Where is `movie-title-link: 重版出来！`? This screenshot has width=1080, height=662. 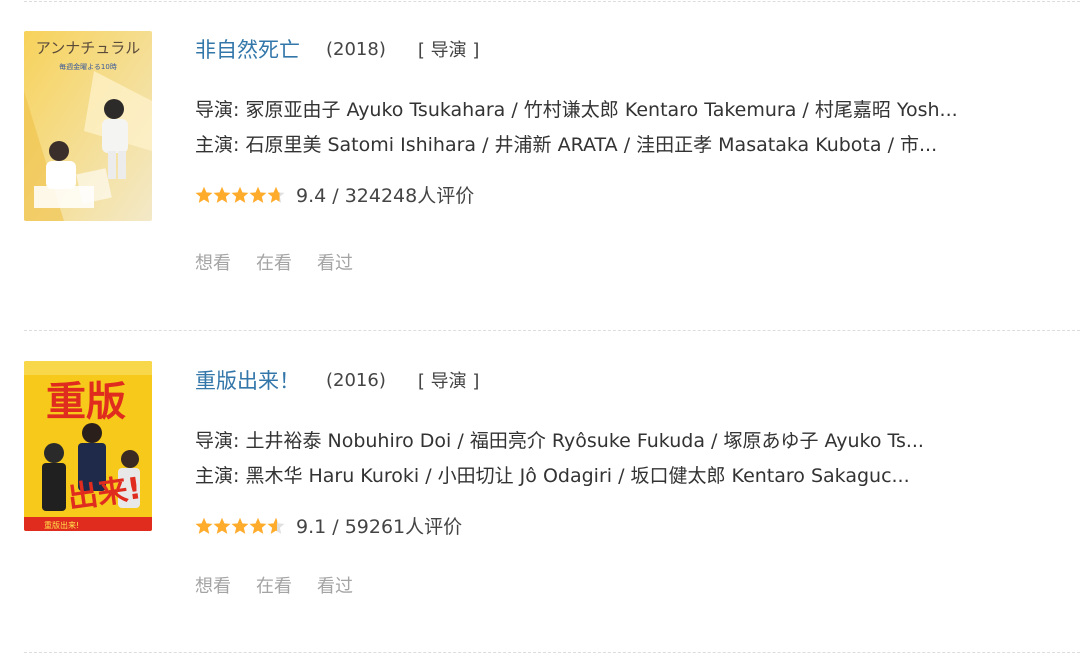
movie-title-link: 重版出来！ is located at coordinates (247, 380).